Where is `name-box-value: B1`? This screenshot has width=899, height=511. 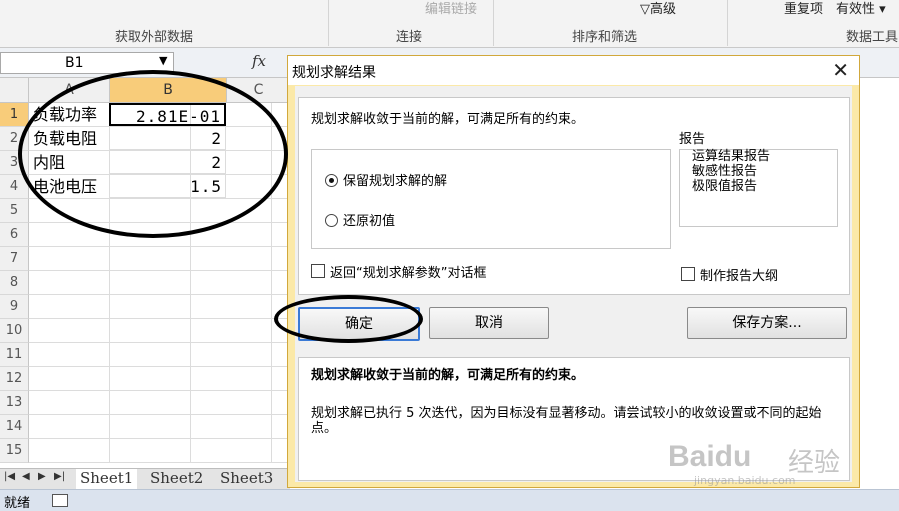
name-box-value: B1 is located at coordinates (74, 63).